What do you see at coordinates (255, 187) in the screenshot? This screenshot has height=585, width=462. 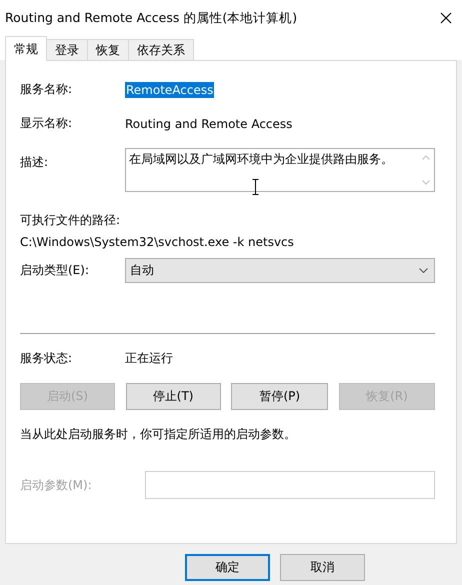 I see `text-cursor-icon` at bounding box center [255, 187].